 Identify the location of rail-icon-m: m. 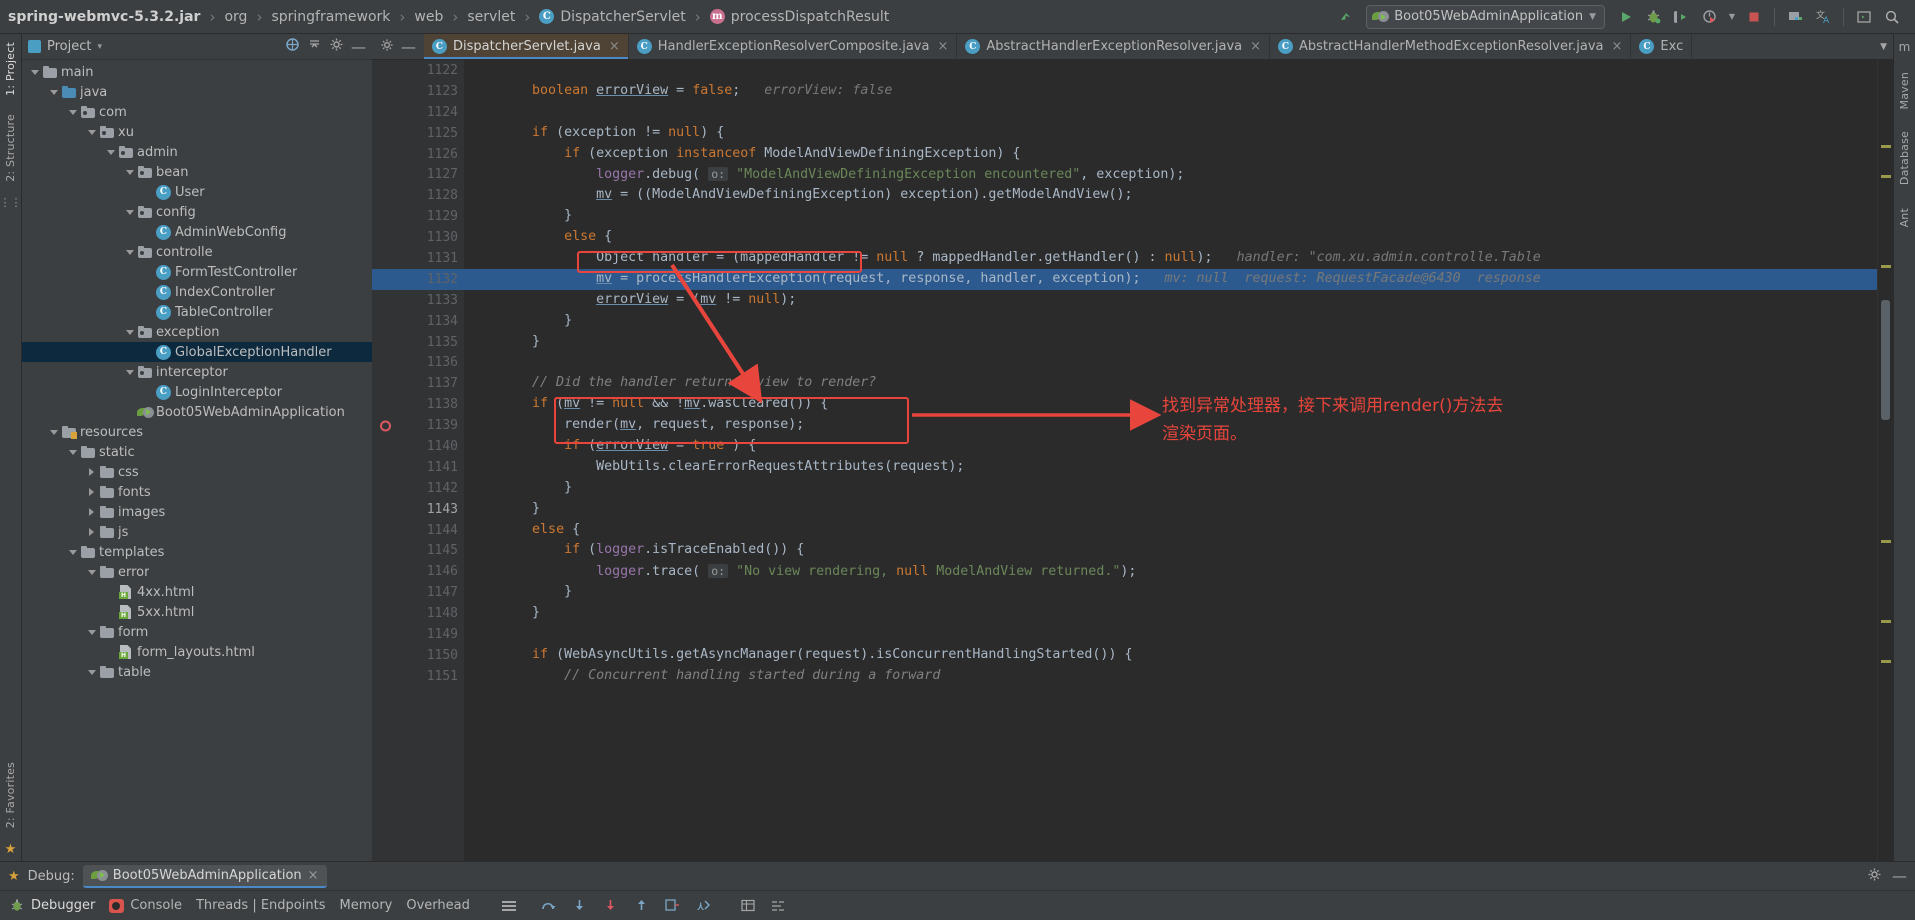
(1905, 47).